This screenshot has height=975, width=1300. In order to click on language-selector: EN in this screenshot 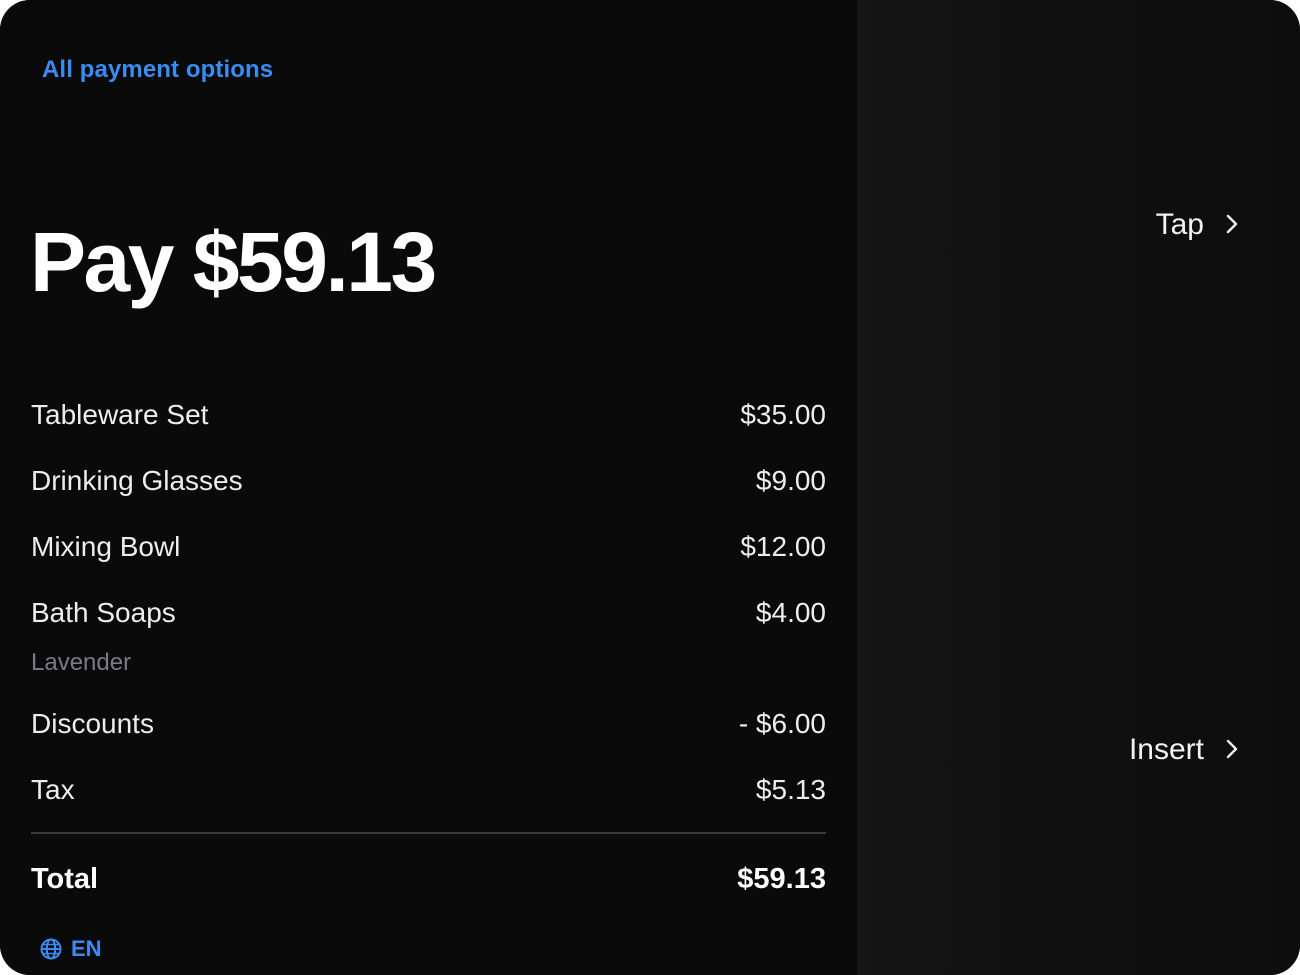, I will do `click(71, 949)`.